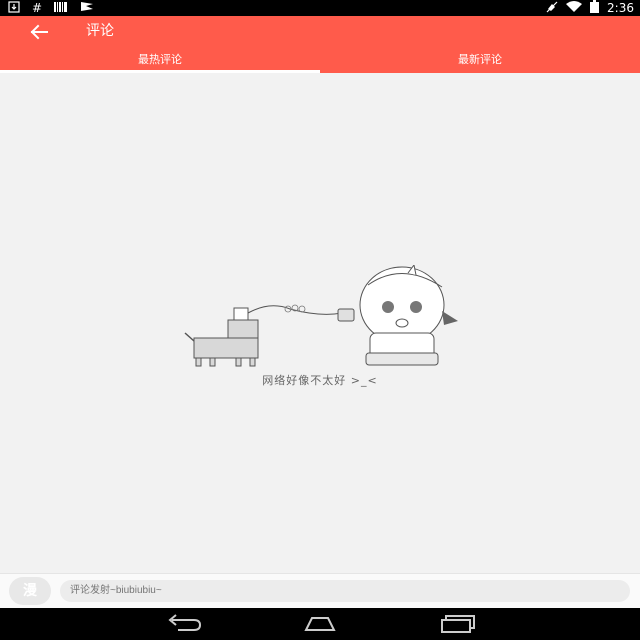  What do you see at coordinates (100, 31) in the screenshot?
I see `page-title: 评论` at bounding box center [100, 31].